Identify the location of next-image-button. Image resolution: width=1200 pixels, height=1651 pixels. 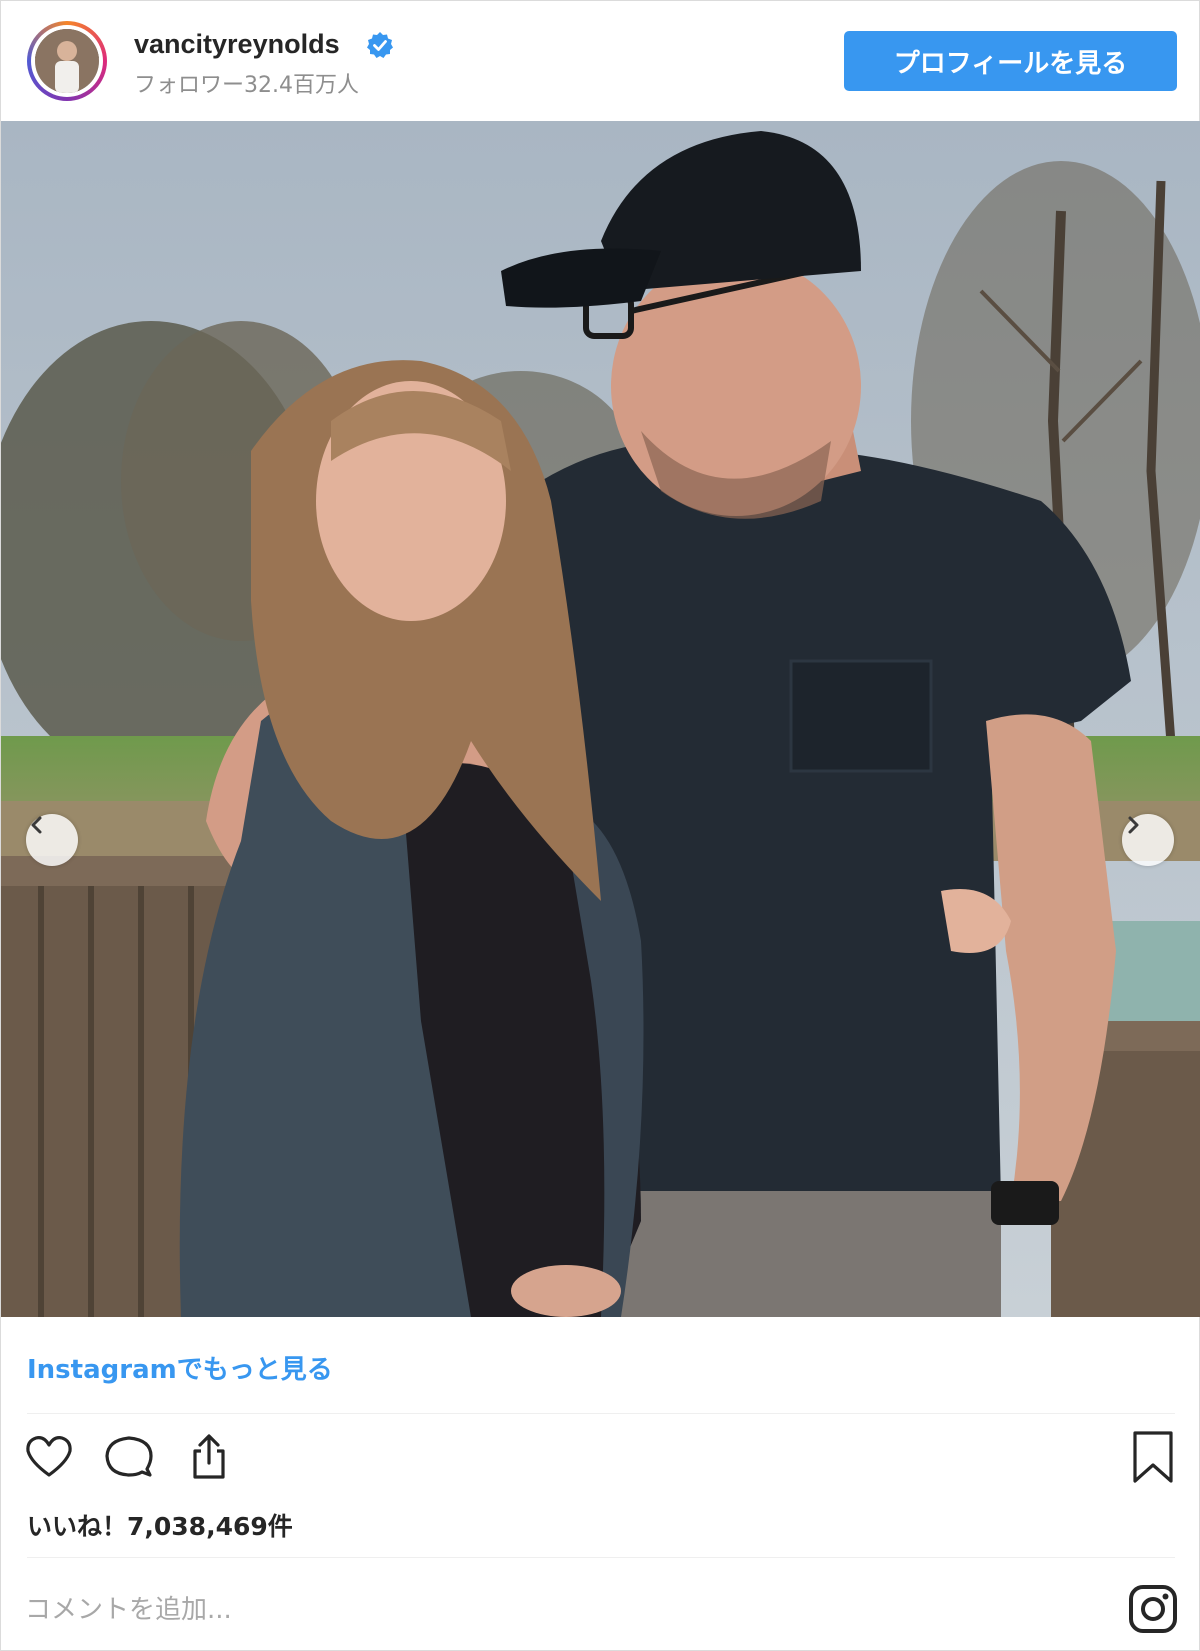
(1148, 840).